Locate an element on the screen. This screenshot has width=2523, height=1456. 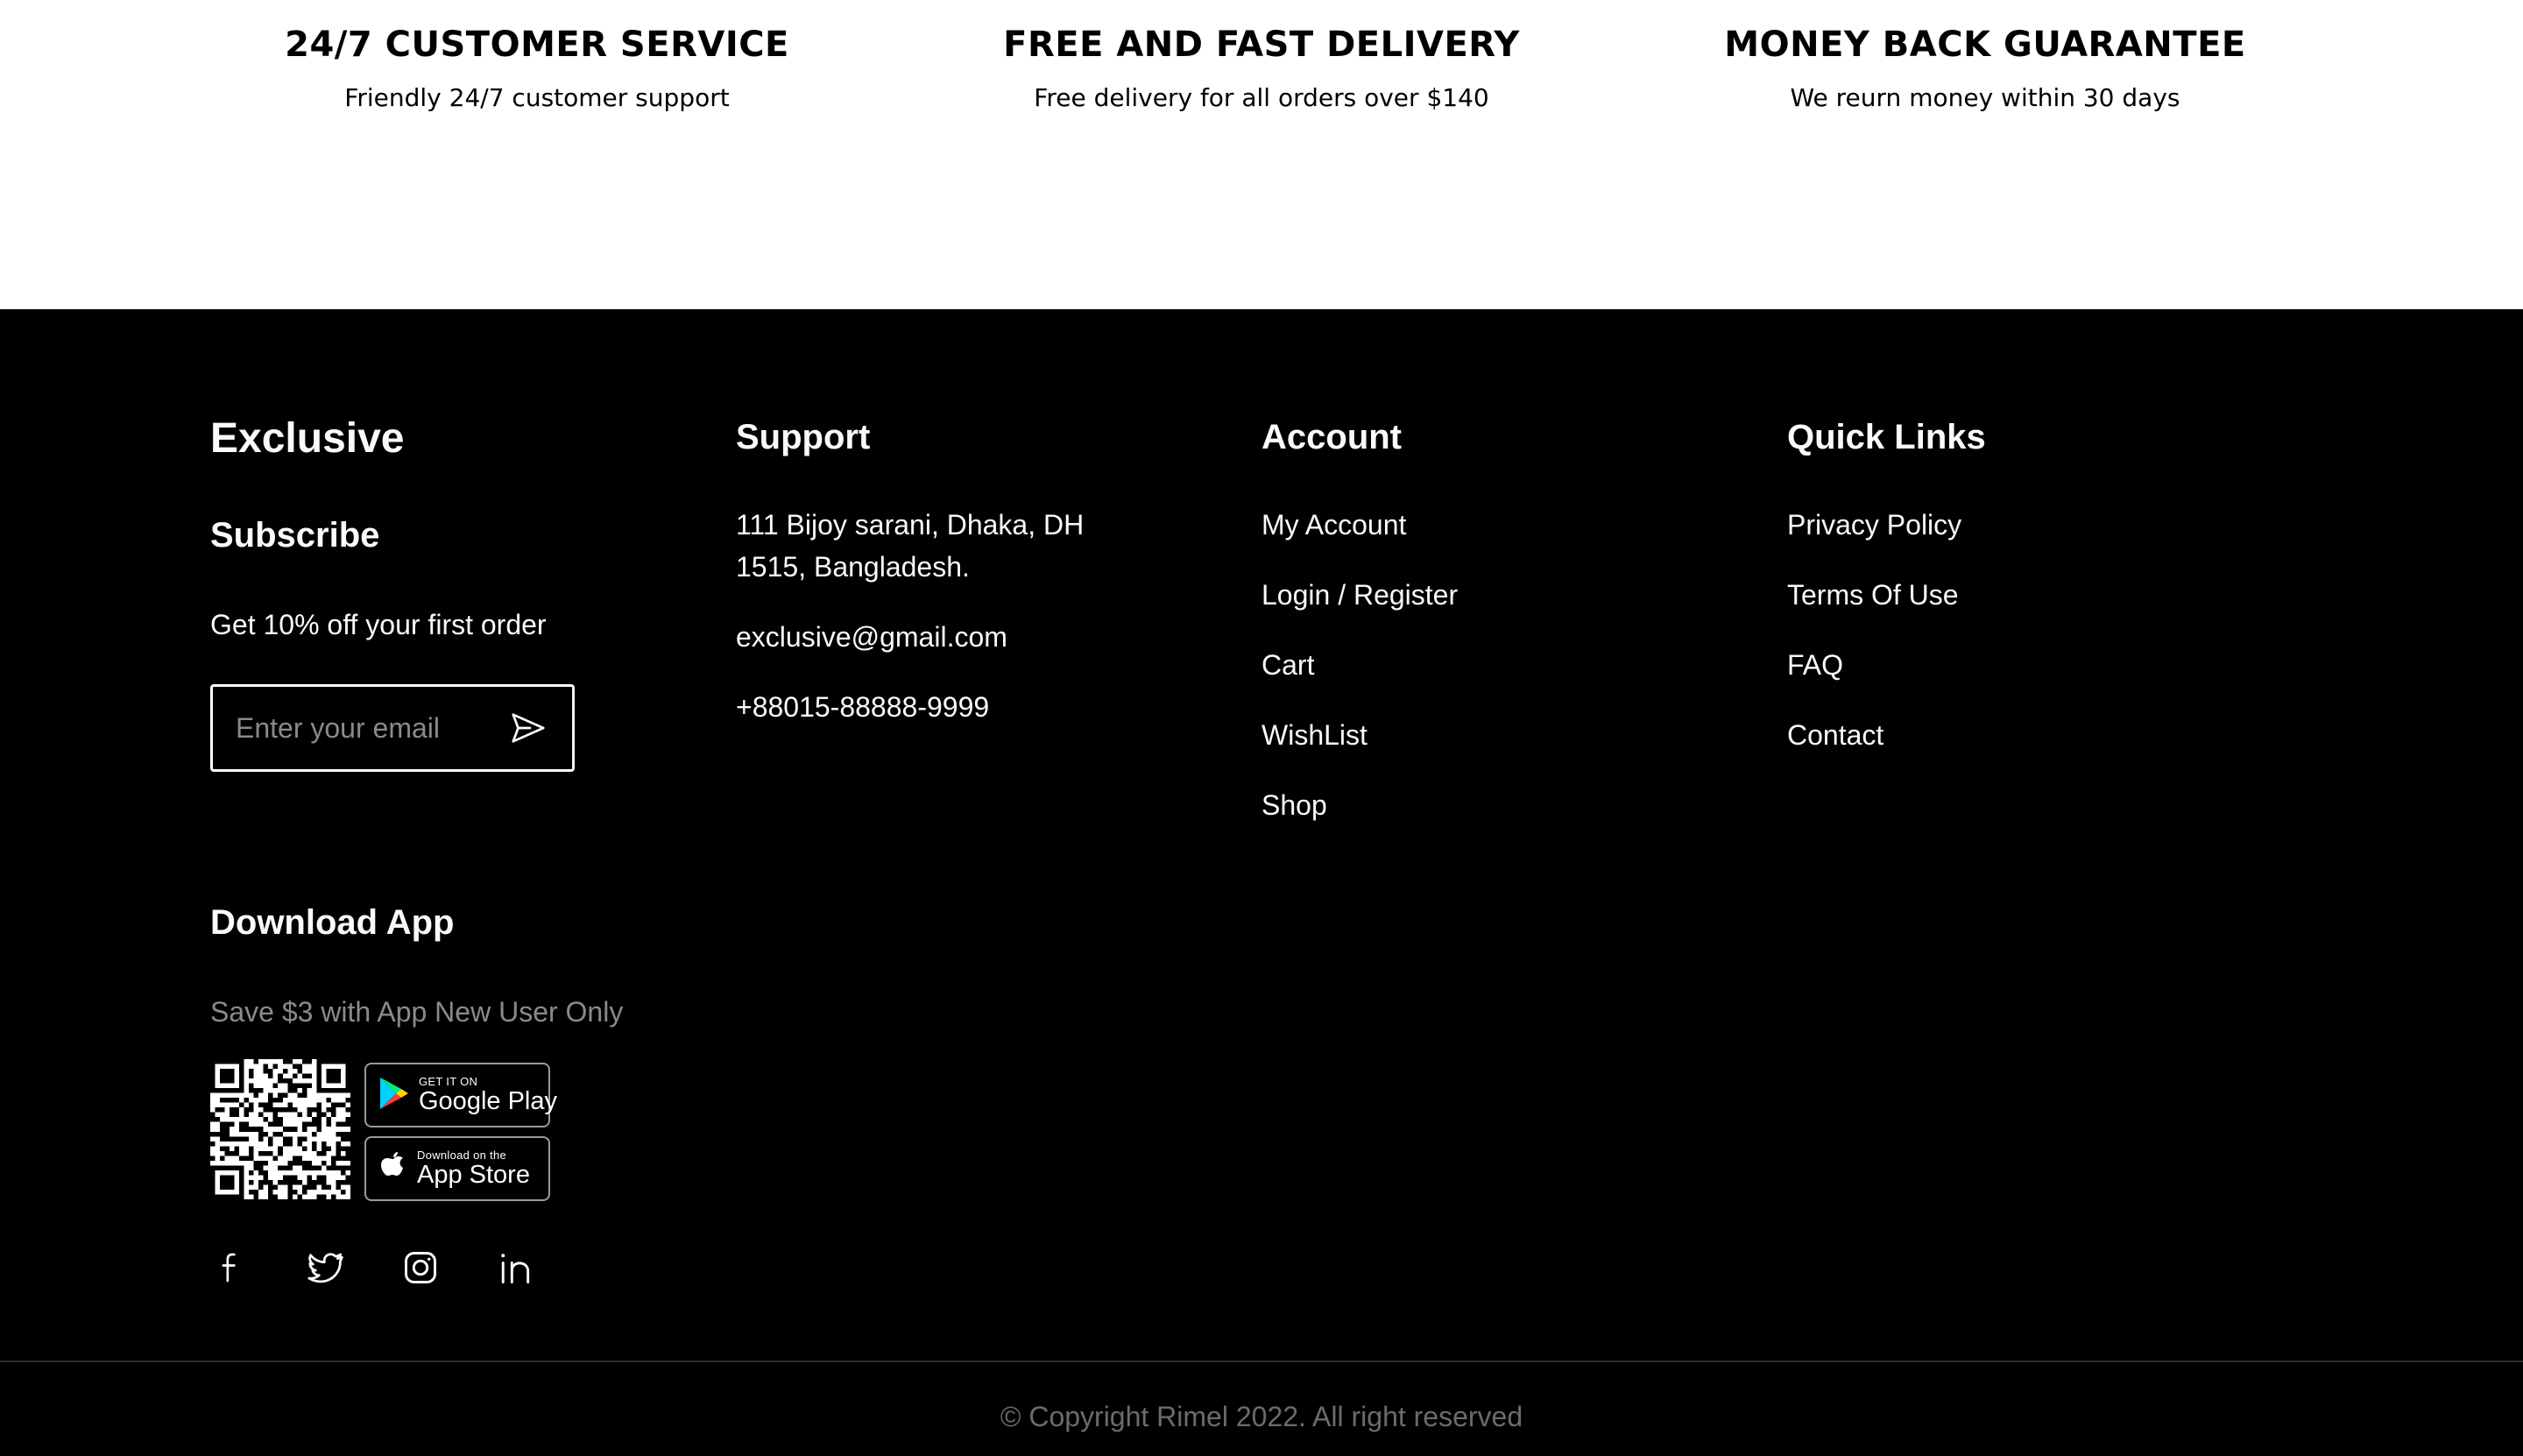
download-app-heading: Download App is located at coordinates (332, 922).